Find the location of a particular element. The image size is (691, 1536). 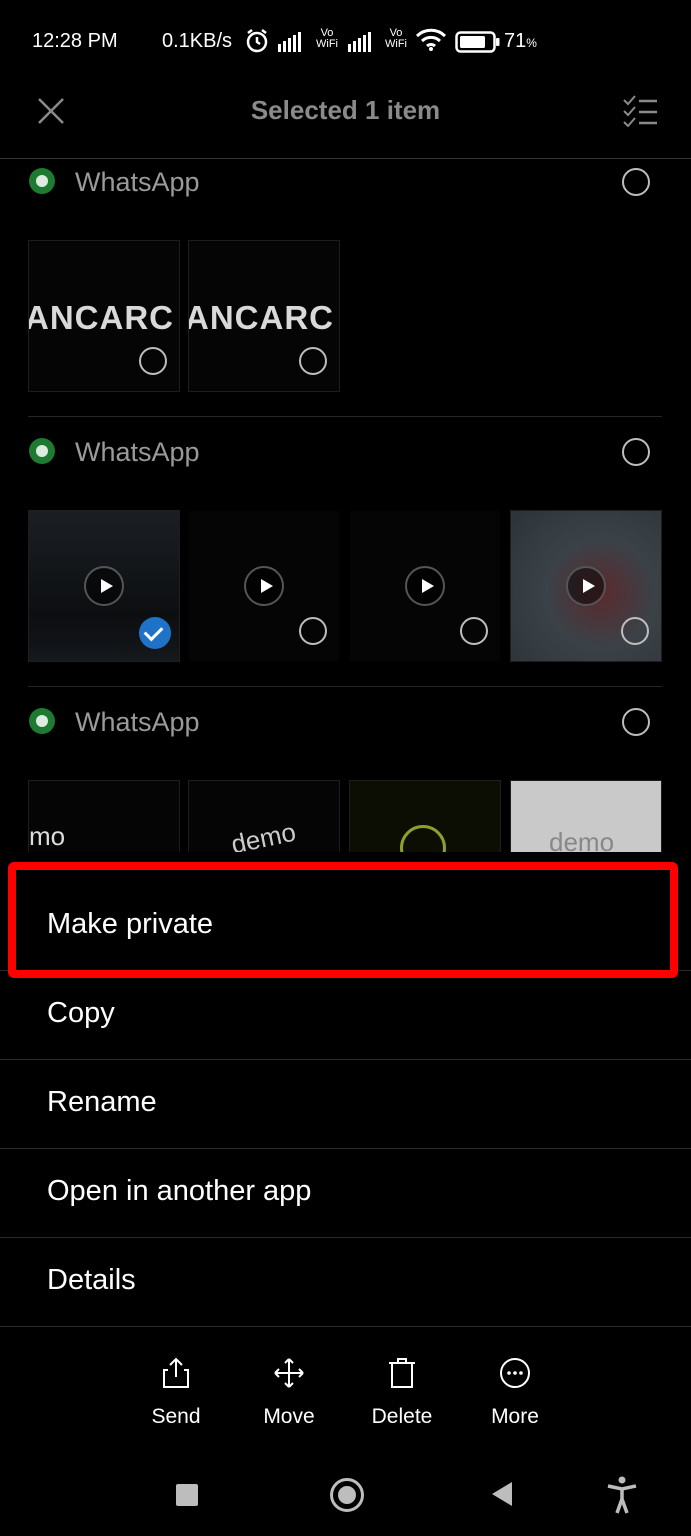

menu-item-open-in-another-app: Open in another app is located at coordinates (345, 1193).